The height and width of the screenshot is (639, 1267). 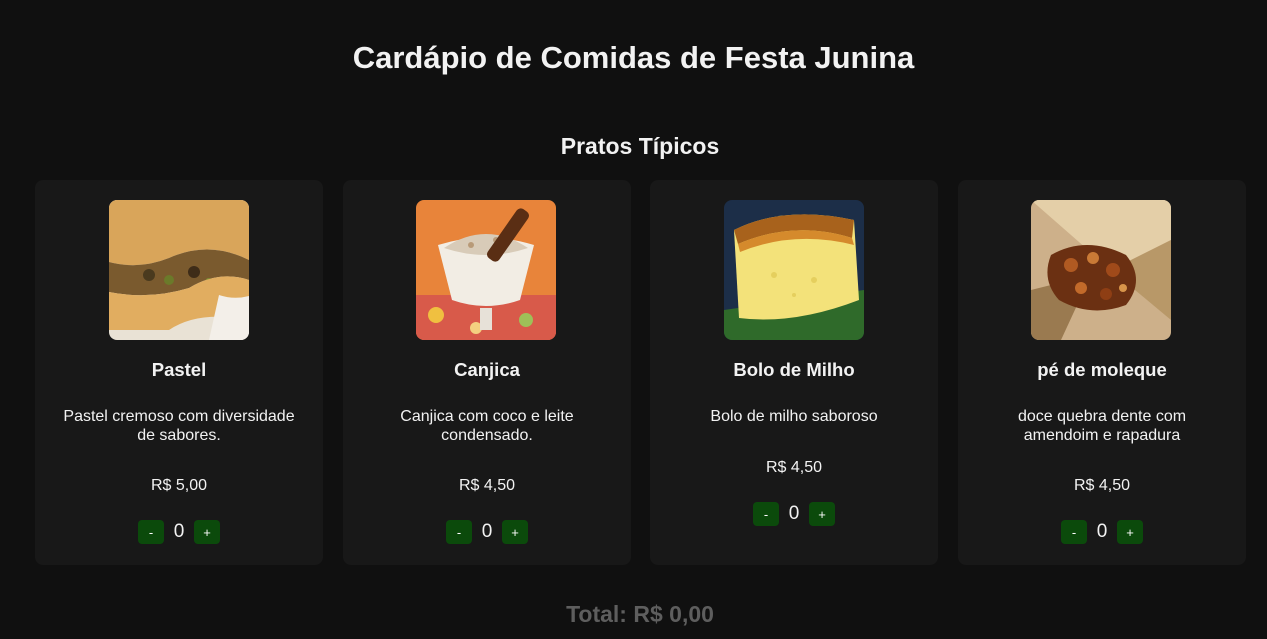 I want to click on bolo-de-milho-image, so click(x=794, y=270).